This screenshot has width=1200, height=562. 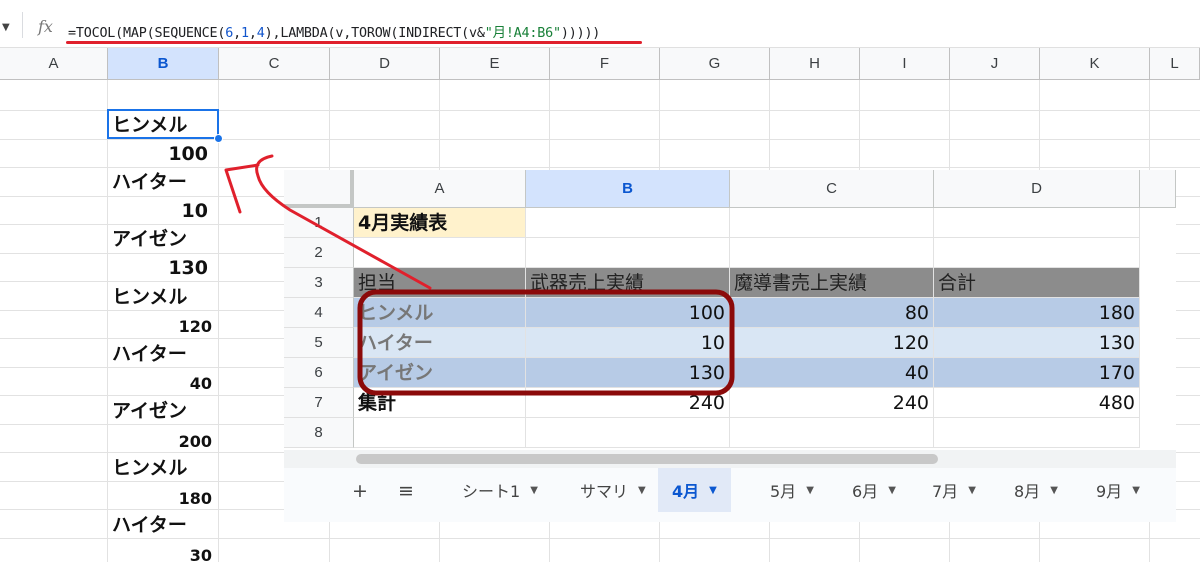 I want to click on arrowhead-annotation, so click(x=242, y=188).